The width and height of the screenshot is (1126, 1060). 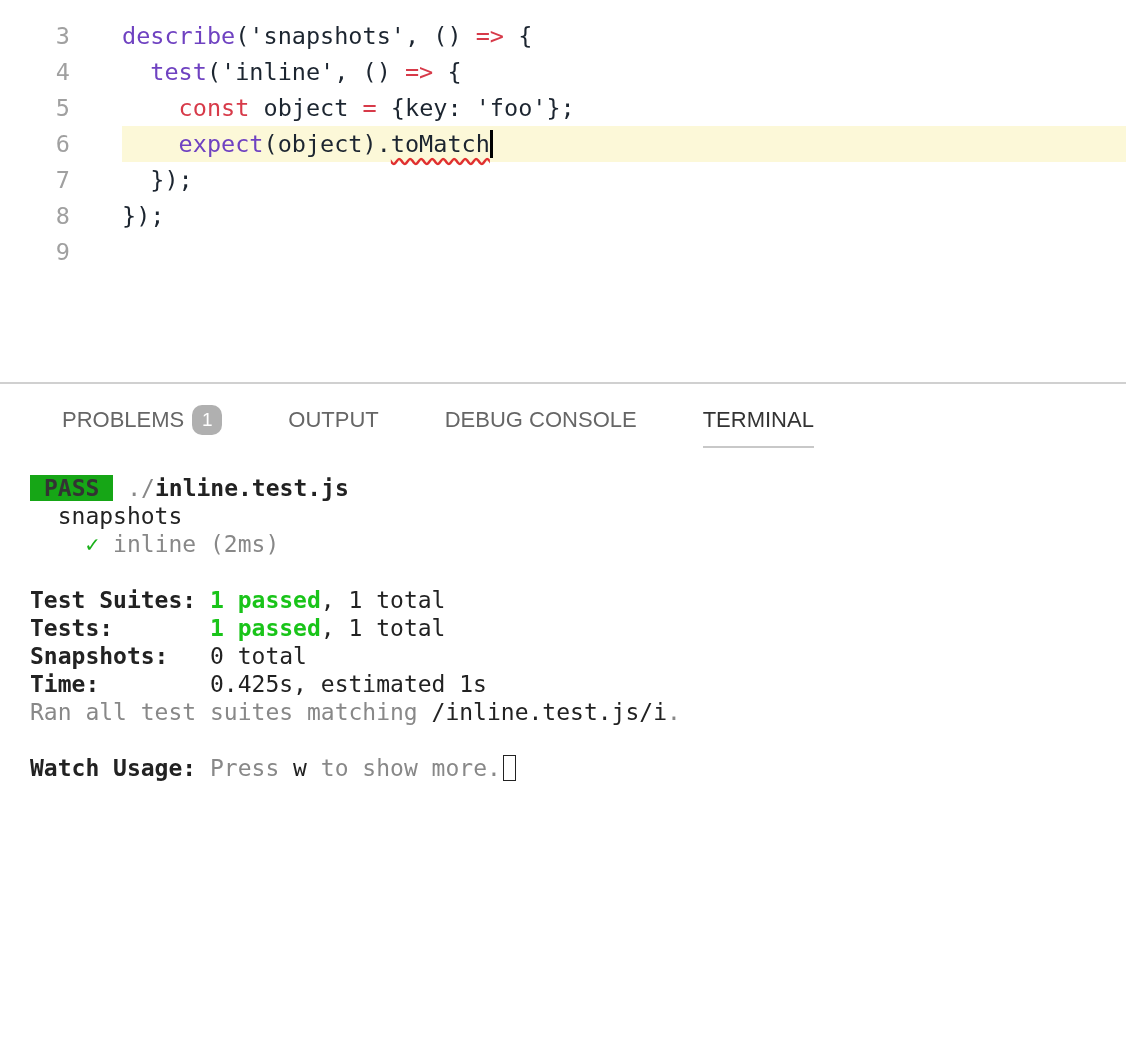 I want to click on output-text: 0.425s, estimated 1s, so click(x=348, y=684).